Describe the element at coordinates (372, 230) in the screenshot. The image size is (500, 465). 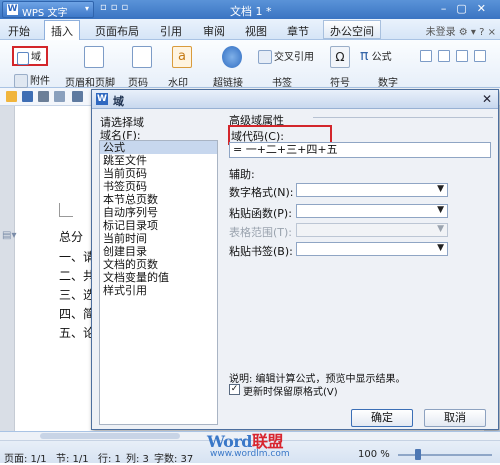
I see `table-range-select: ▼` at that location.